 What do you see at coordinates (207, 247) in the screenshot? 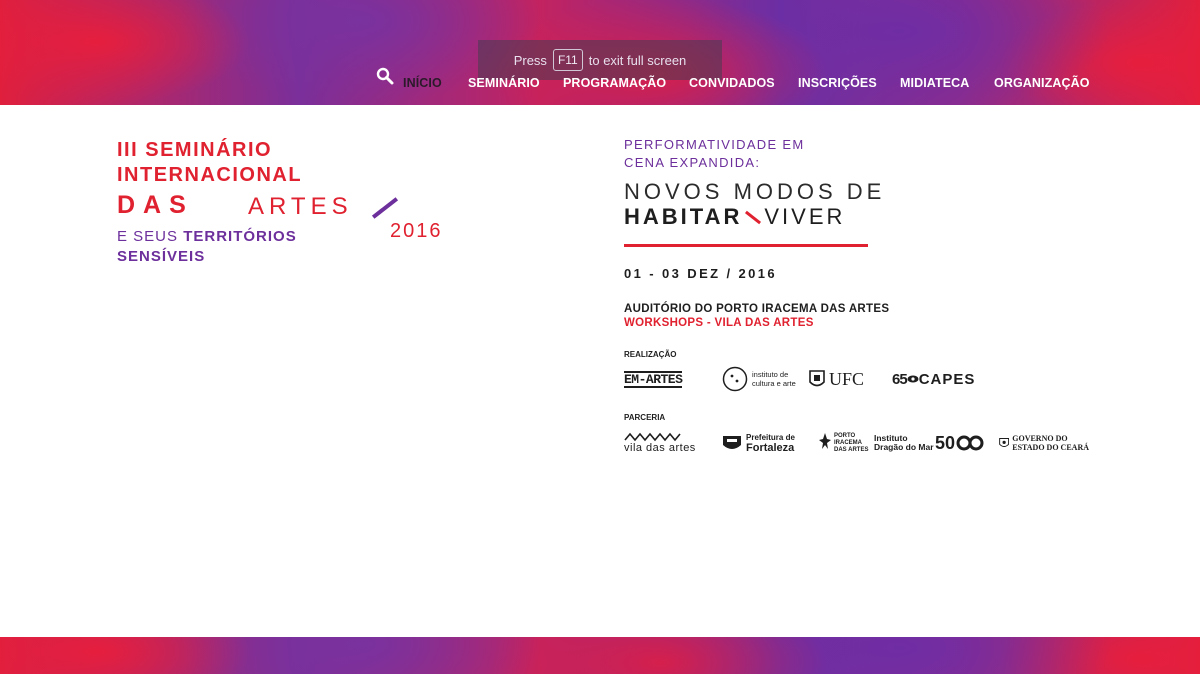
I see `title-subtitle: E SEUS TERRITÓRIOS SENSÍVEIS` at bounding box center [207, 247].